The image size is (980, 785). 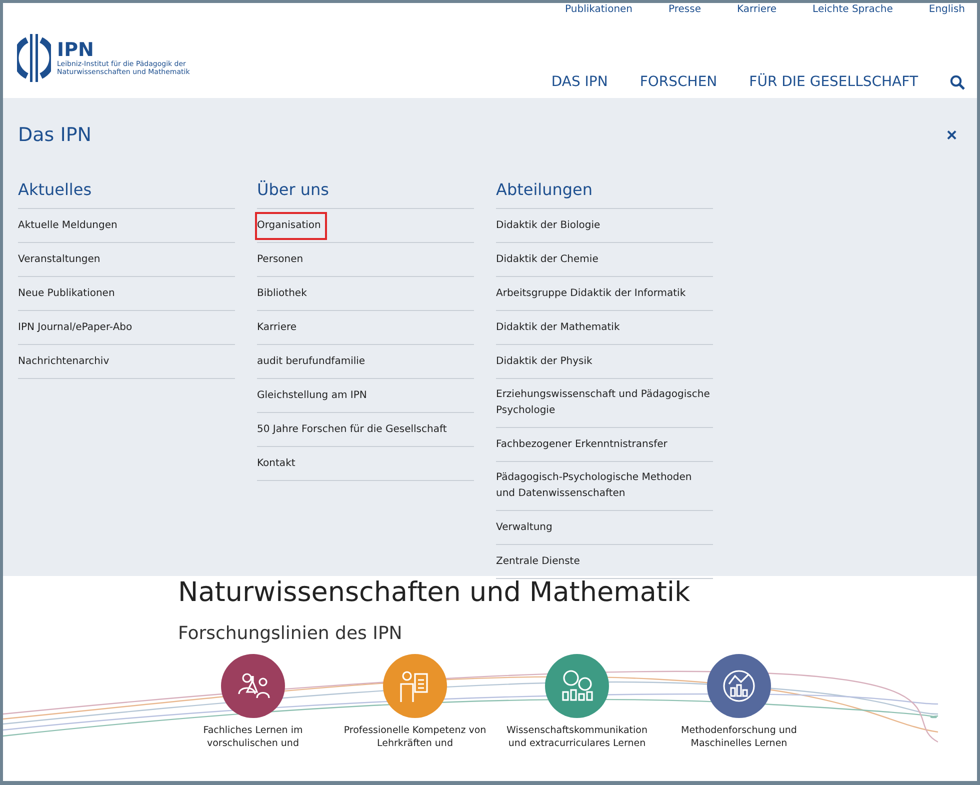 I want to click on menu-link: Erziehungswissenschaft und Pädagogische Psychologie, so click(x=604, y=403).